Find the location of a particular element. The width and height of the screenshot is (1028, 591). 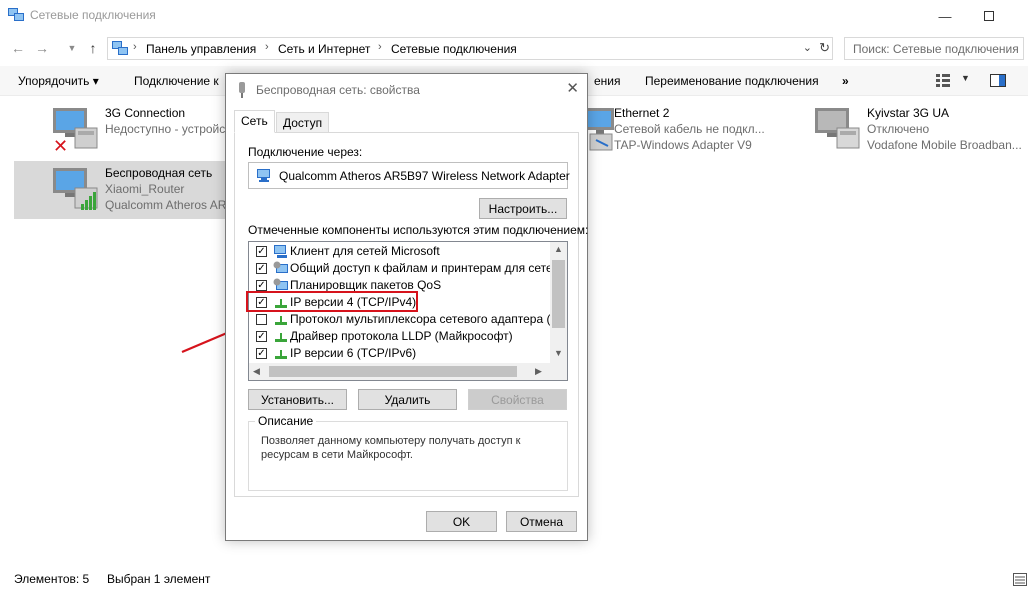

breadcrumb-network-connections: Сетевые подключения is located at coordinates (454, 49).